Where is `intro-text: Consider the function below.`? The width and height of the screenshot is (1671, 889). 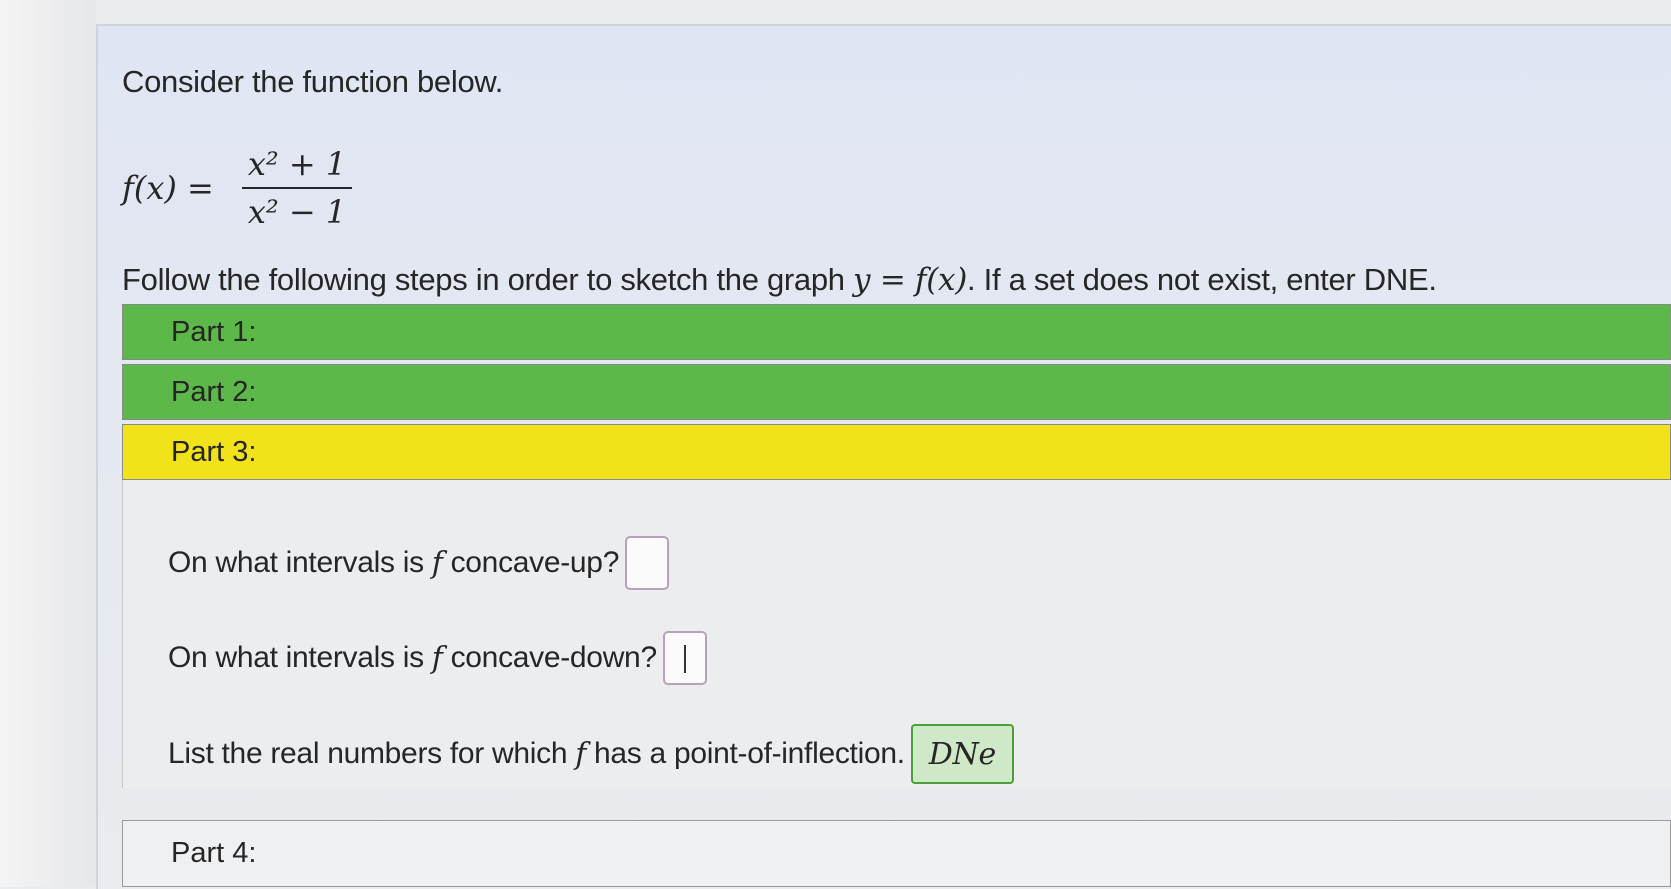 intro-text: Consider the function below. is located at coordinates (313, 81).